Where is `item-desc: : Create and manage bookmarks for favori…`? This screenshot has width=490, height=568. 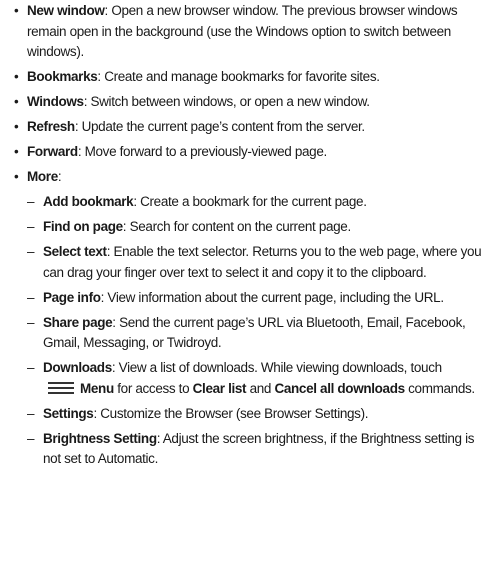
item-desc: : Create and manage bookmarks for favori… is located at coordinates (238, 77).